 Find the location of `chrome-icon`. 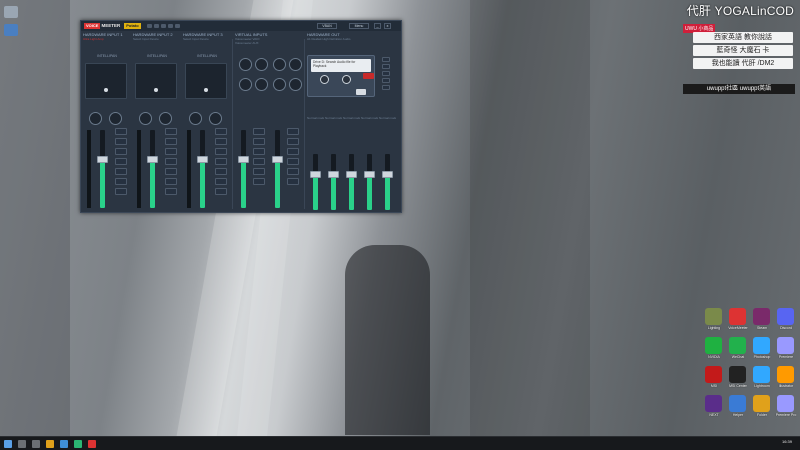

chrome-icon is located at coordinates (78, 444).